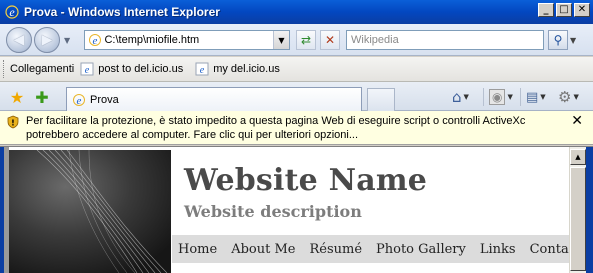  I want to click on tools-menu-button: ⚙ ▼, so click(568, 97).